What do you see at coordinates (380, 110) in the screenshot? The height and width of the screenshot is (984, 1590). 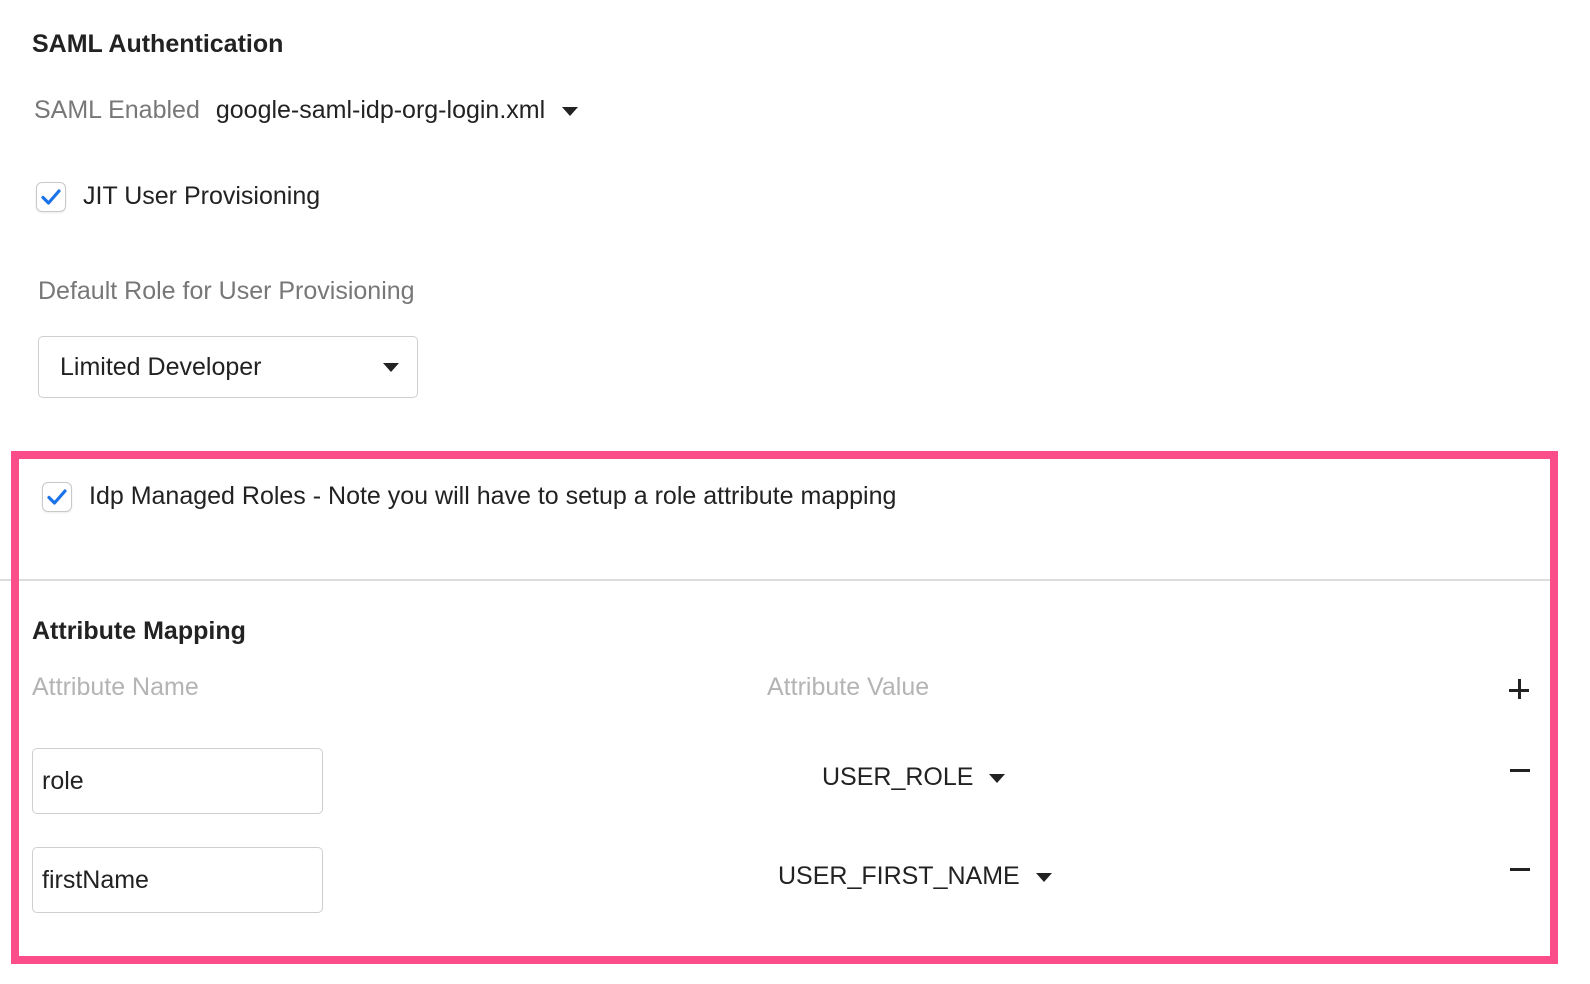 I see `saml-idp-file-select: google-saml-idp-org-login.xml` at bounding box center [380, 110].